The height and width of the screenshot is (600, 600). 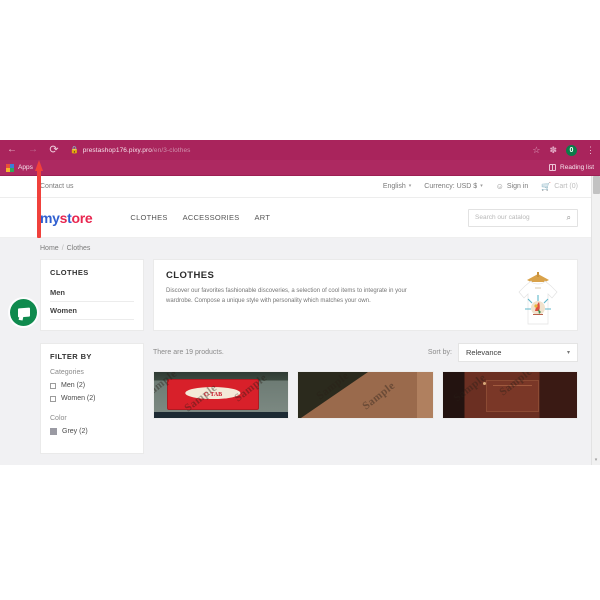 I want to click on category-block-title: CLOTHES, so click(x=69, y=272).